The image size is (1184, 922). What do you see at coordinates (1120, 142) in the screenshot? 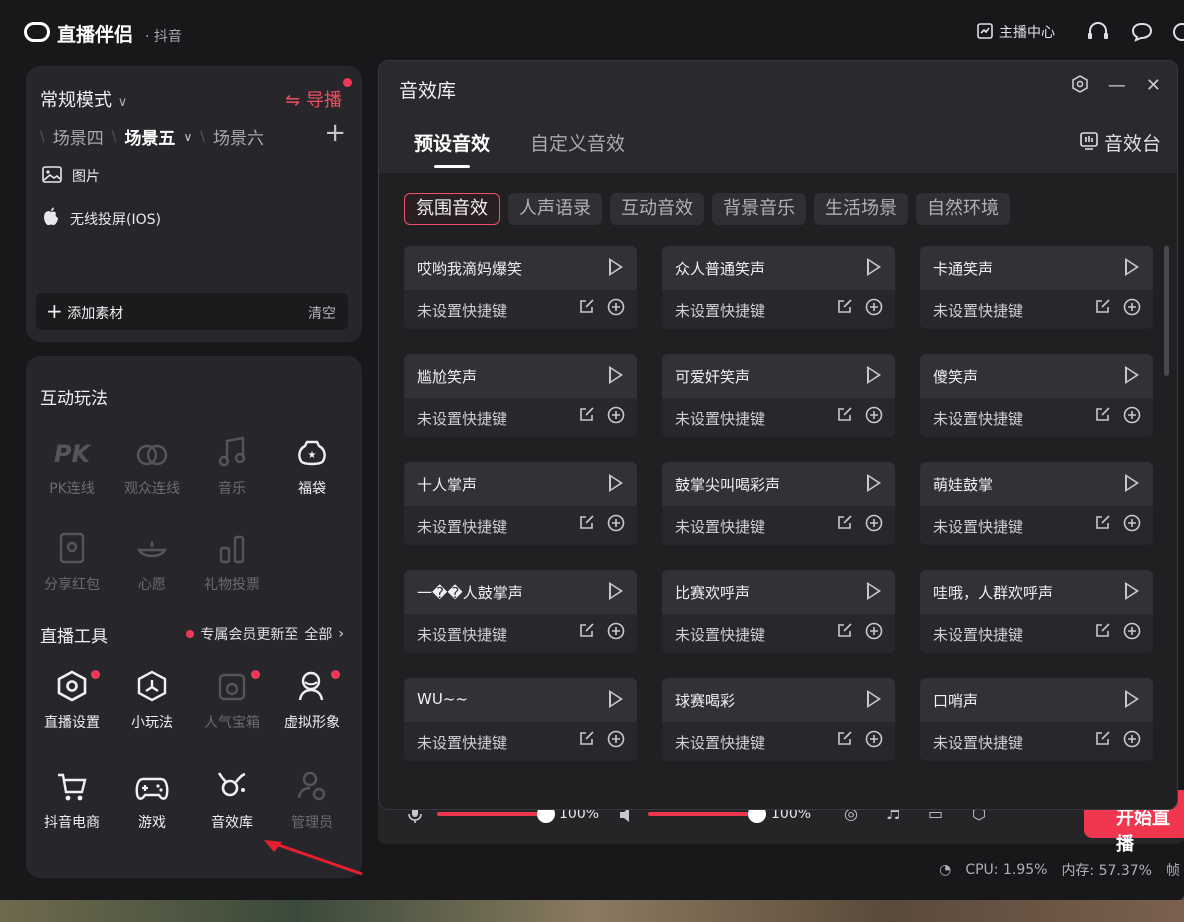
I see `sound-station-button: 音效台` at bounding box center [1120, 142].